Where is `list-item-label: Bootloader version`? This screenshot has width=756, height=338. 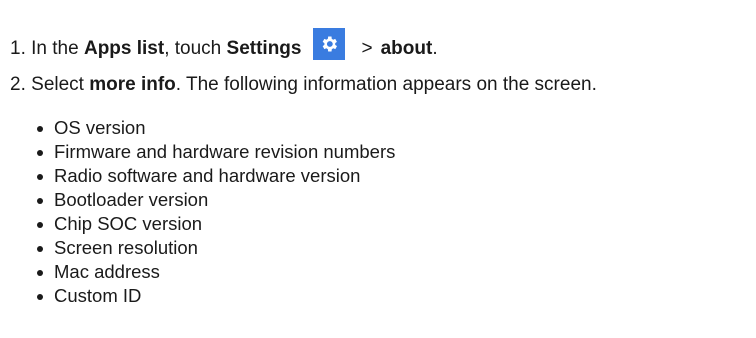
list-item-label: Bootloader version is located at coordinates (131, 199).